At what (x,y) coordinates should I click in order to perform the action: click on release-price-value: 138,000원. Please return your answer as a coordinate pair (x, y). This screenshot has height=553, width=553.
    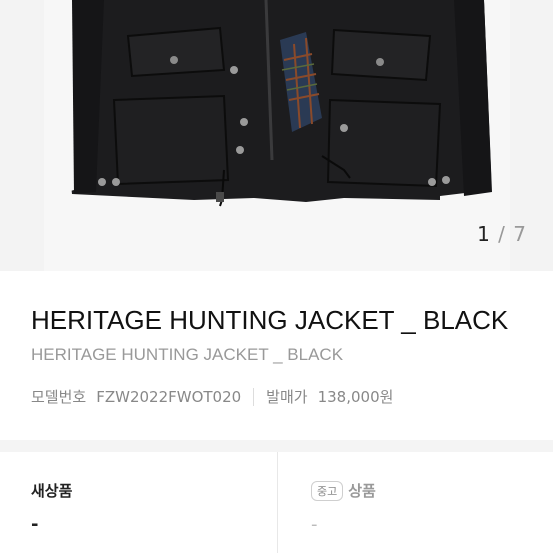
    Looking at the image, I should click on (355, 397).